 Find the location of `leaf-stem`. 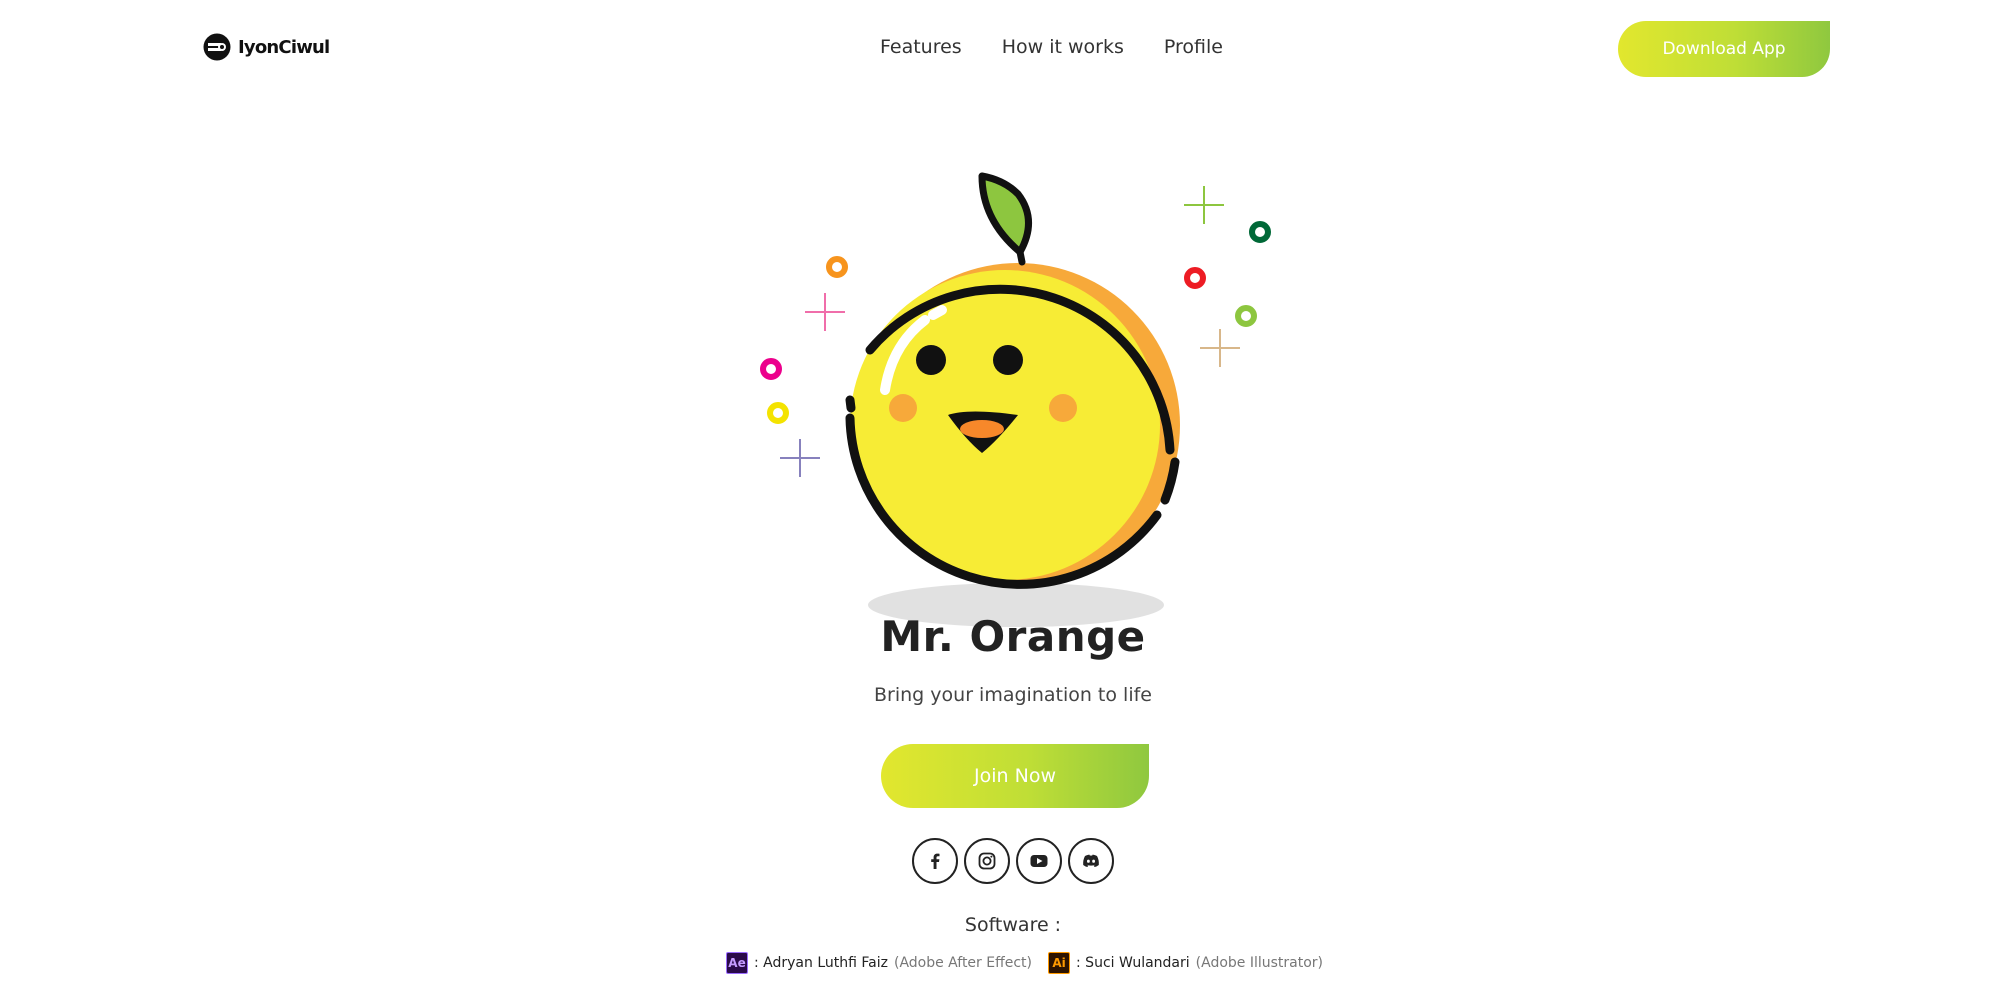

leaf-stem is located at coordinates (1021, 257).